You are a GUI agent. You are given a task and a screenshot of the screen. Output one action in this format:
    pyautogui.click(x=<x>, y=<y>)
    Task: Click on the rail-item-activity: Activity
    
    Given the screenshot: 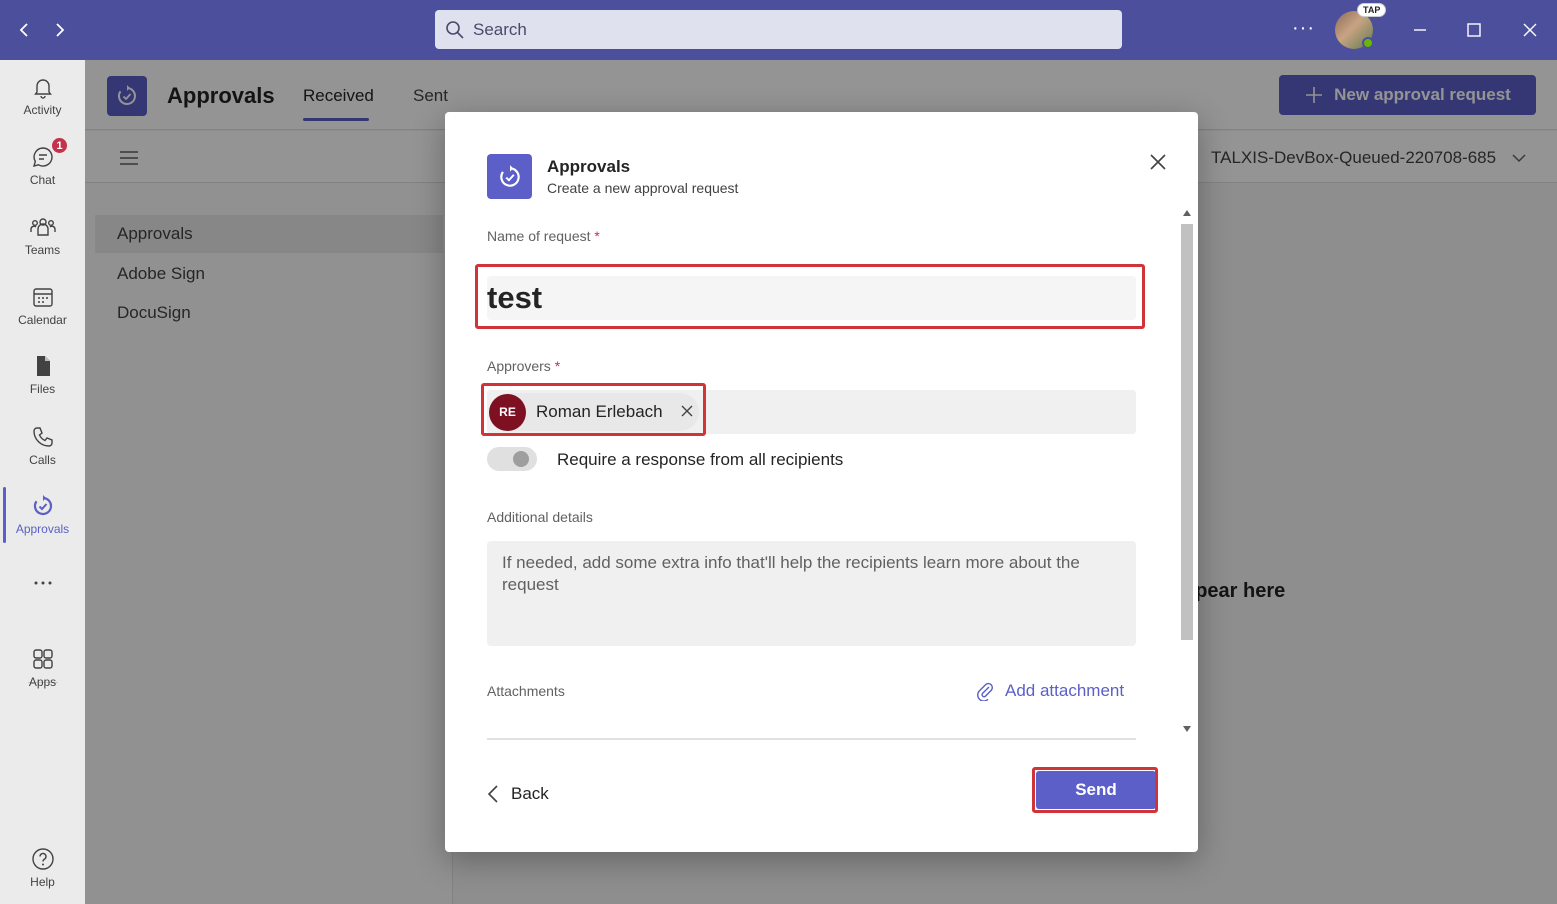 What is the action you would take?
    pyautogui.click(x=42, y=96)
    